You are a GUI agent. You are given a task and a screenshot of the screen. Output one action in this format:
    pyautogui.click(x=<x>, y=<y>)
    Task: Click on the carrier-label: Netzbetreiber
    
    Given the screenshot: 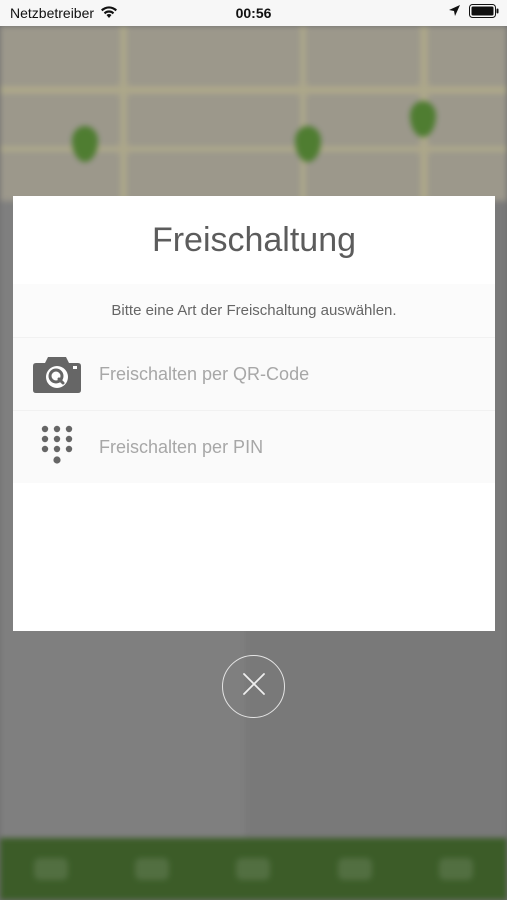 What is the action you would take?
    pyautogui.click(x=52, y=13)
    